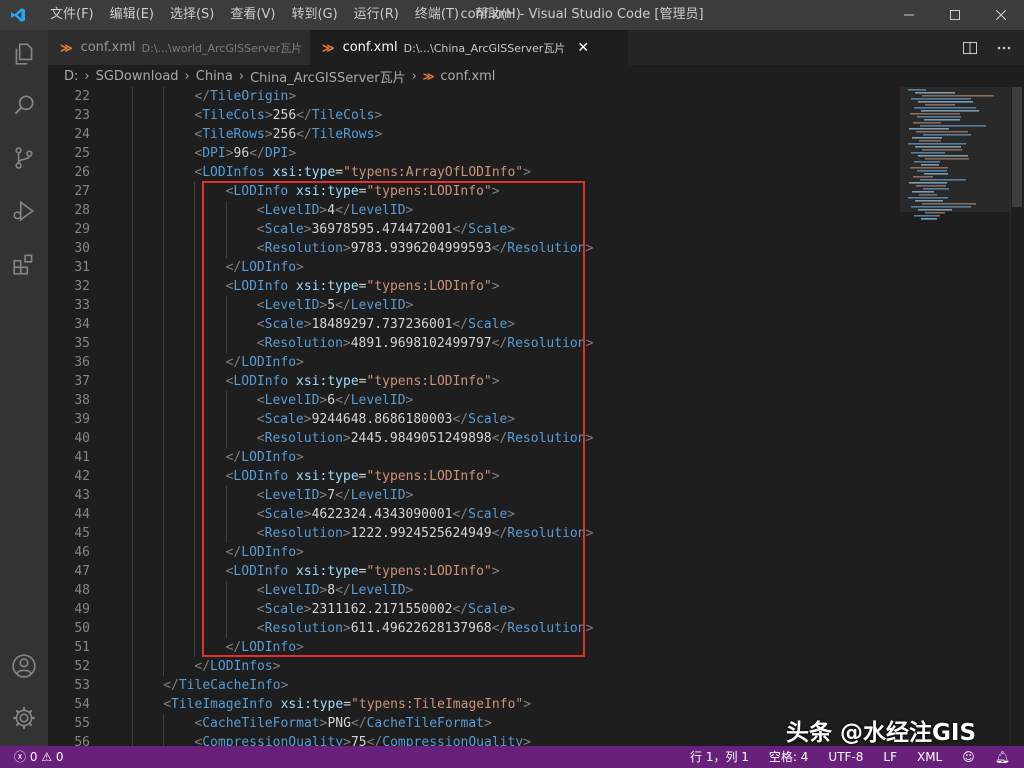  Describe the element at coordinates (498, 134) in the screenshot. I see `code-line: 24 <TileRows>256</TileRows>` at that location.